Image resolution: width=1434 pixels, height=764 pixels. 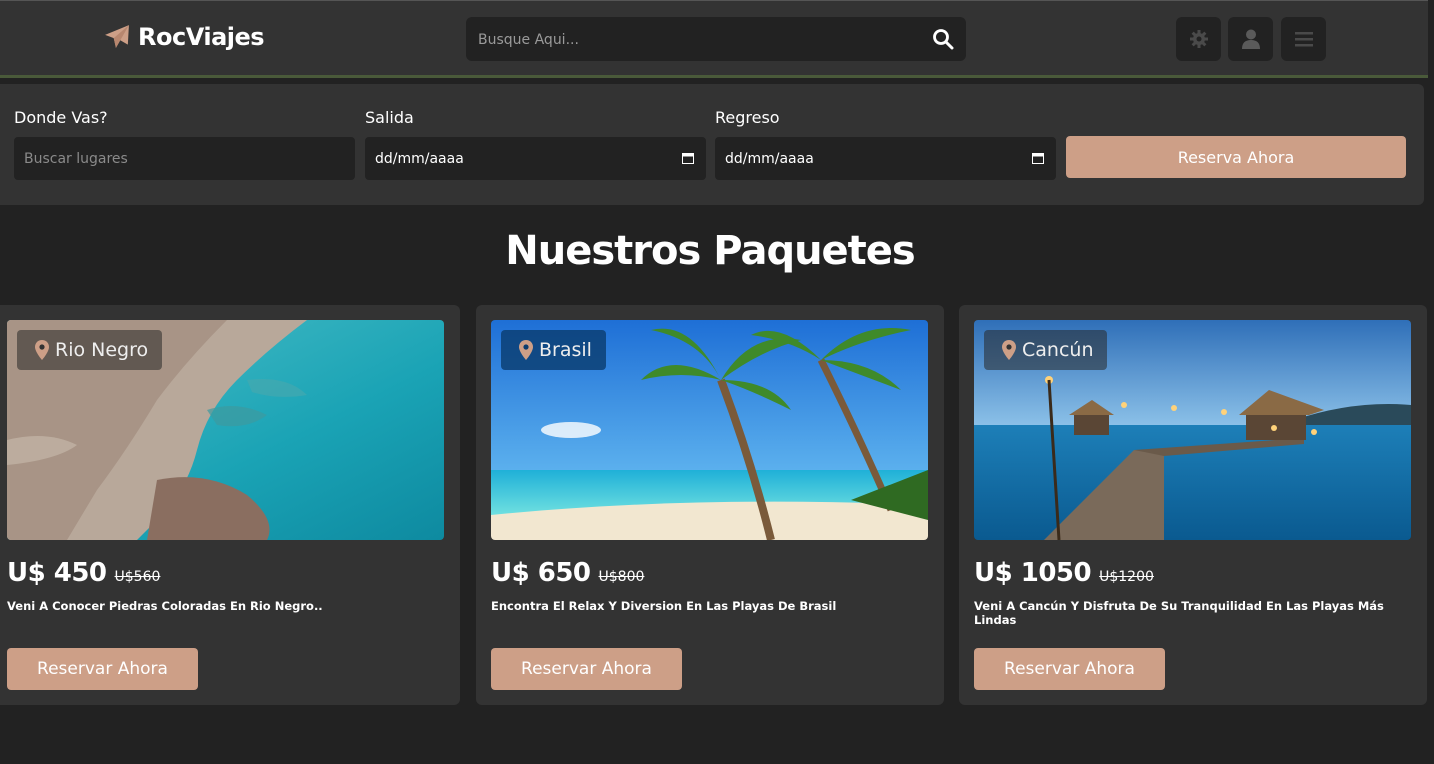 What do you see at coordinates (61, 117) in the screenshot?
I see `destination-label: Donde Vas?` at bounding box center [61, 117].